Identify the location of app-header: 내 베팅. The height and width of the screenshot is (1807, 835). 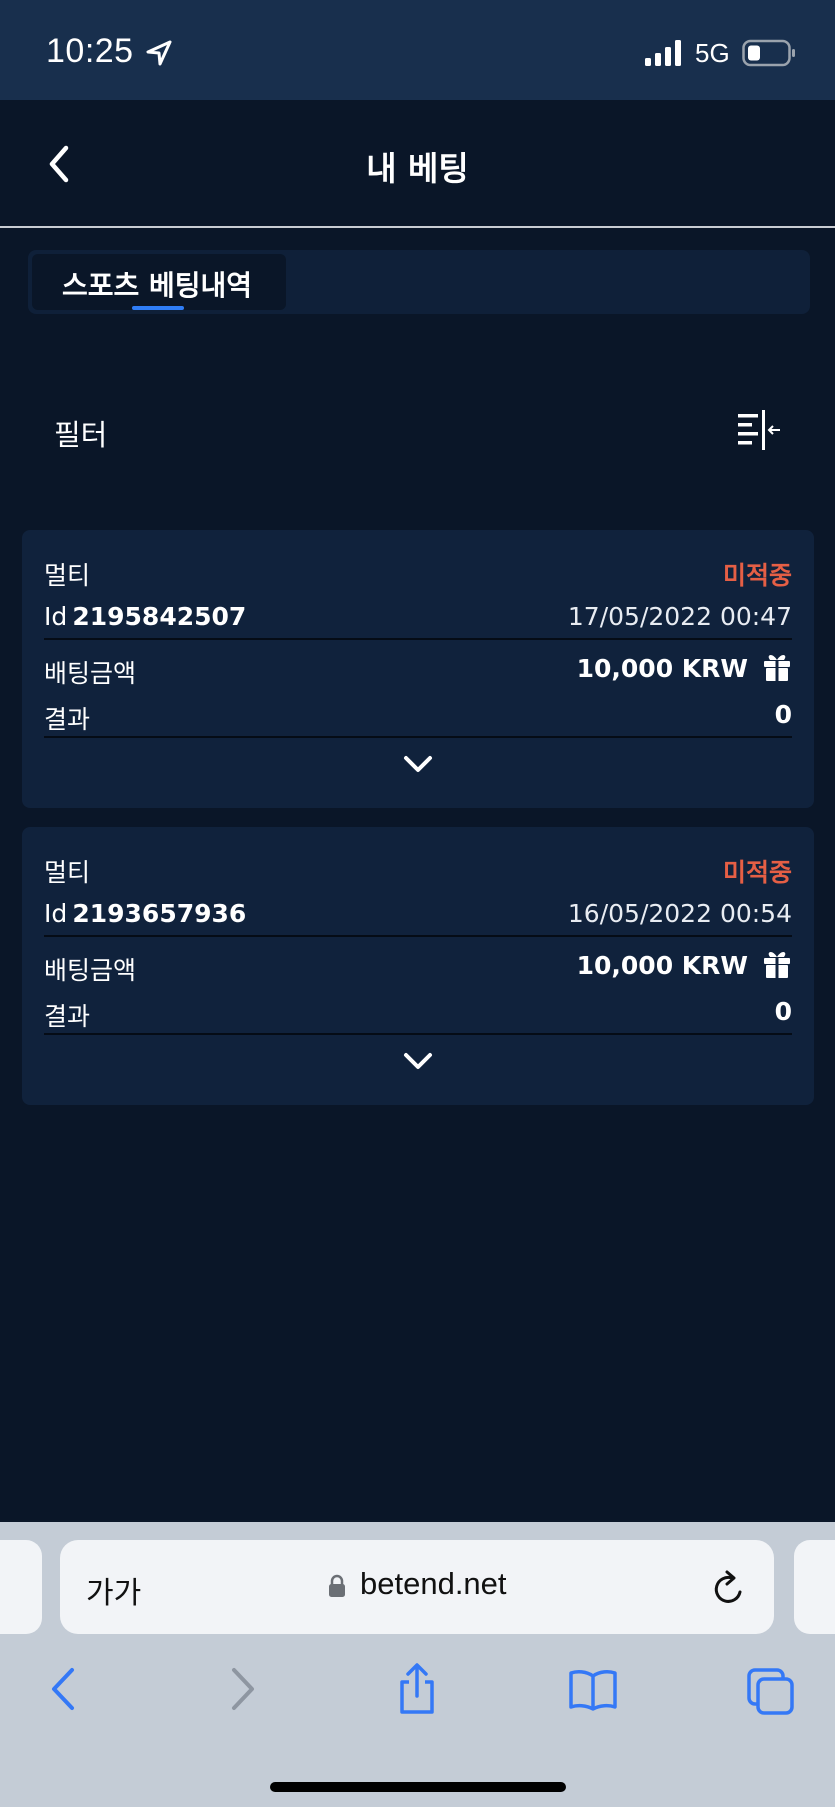
(417, 164).